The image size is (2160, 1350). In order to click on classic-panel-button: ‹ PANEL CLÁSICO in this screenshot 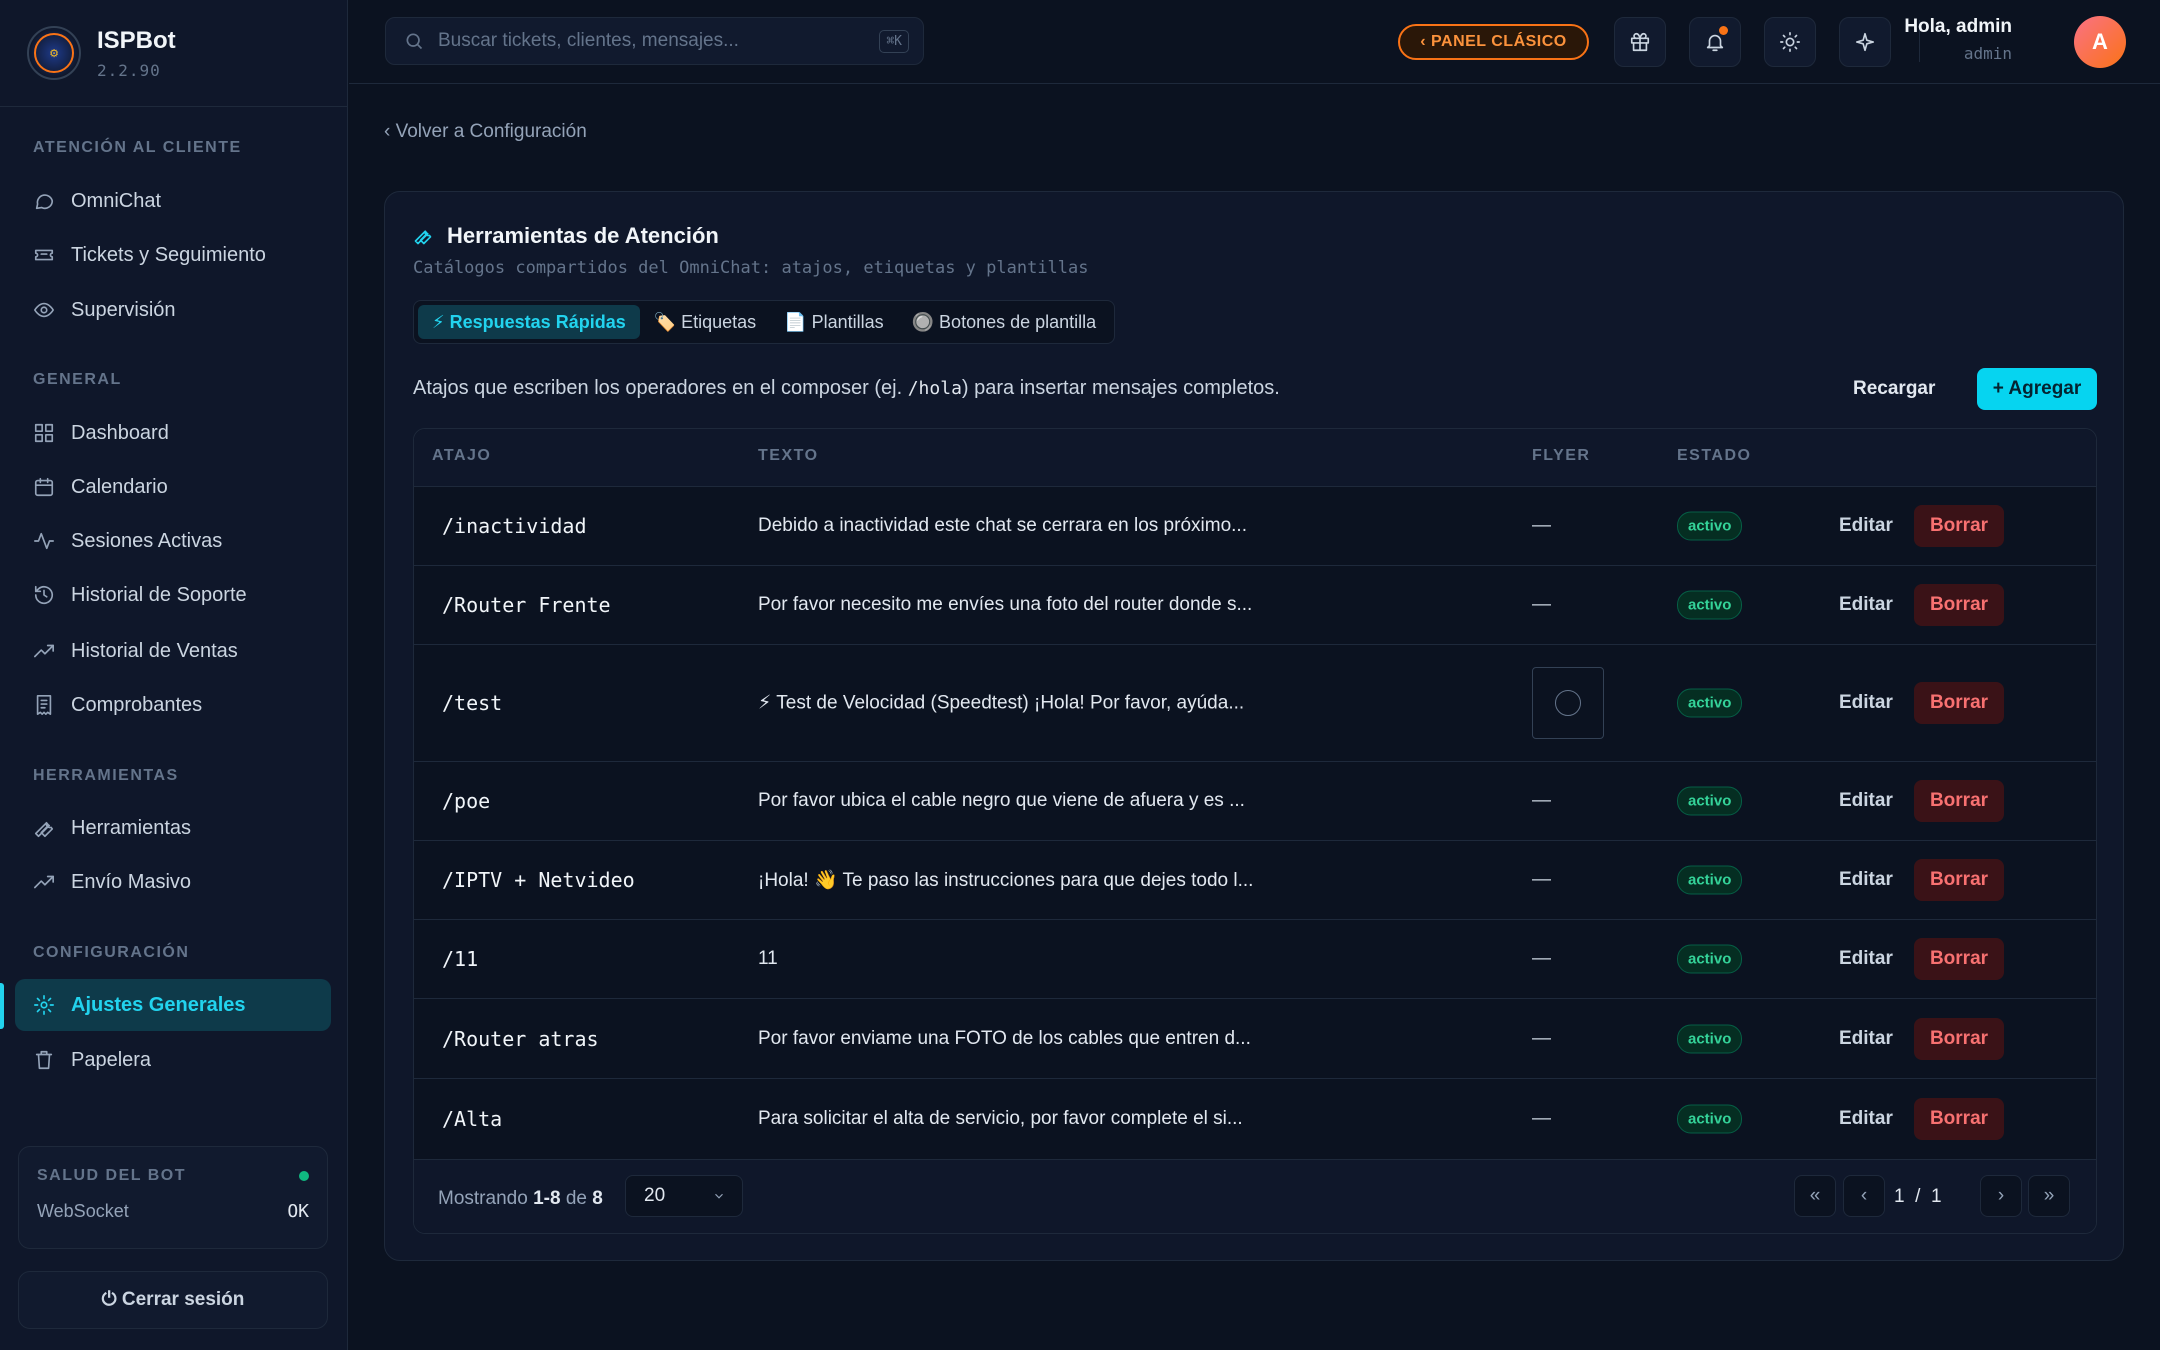, I will do `click(1493, 42)`.